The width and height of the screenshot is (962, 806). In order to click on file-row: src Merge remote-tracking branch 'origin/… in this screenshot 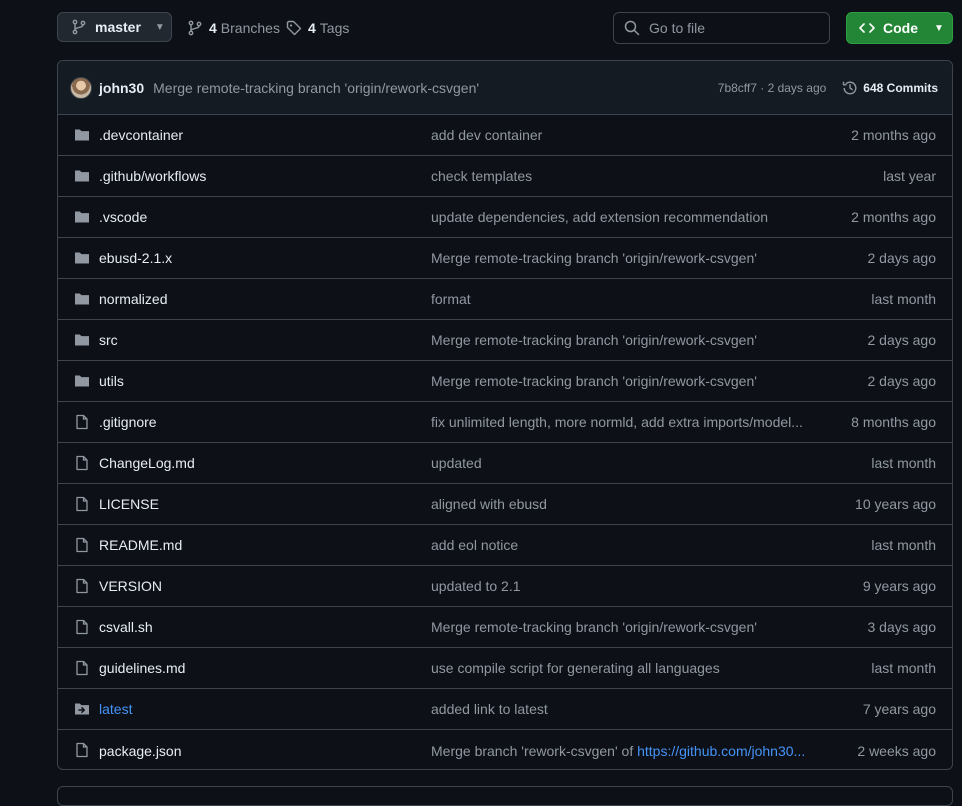, I will do `click(505, 340)`.